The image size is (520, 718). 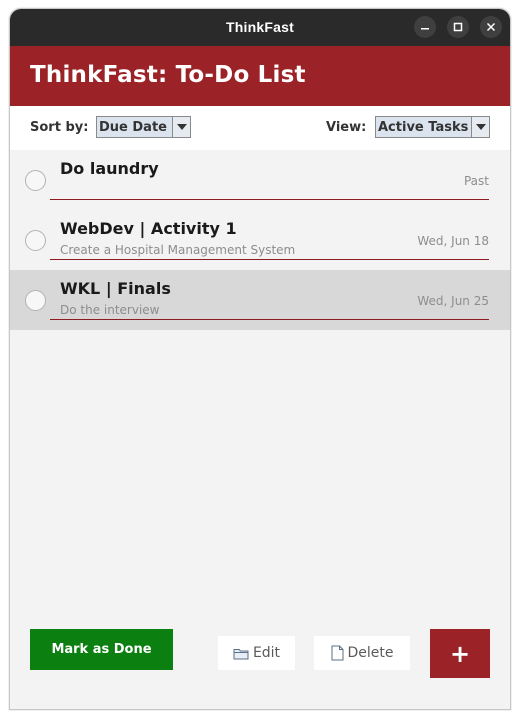 I want to click on close-icon, so click(x=491, y=27).